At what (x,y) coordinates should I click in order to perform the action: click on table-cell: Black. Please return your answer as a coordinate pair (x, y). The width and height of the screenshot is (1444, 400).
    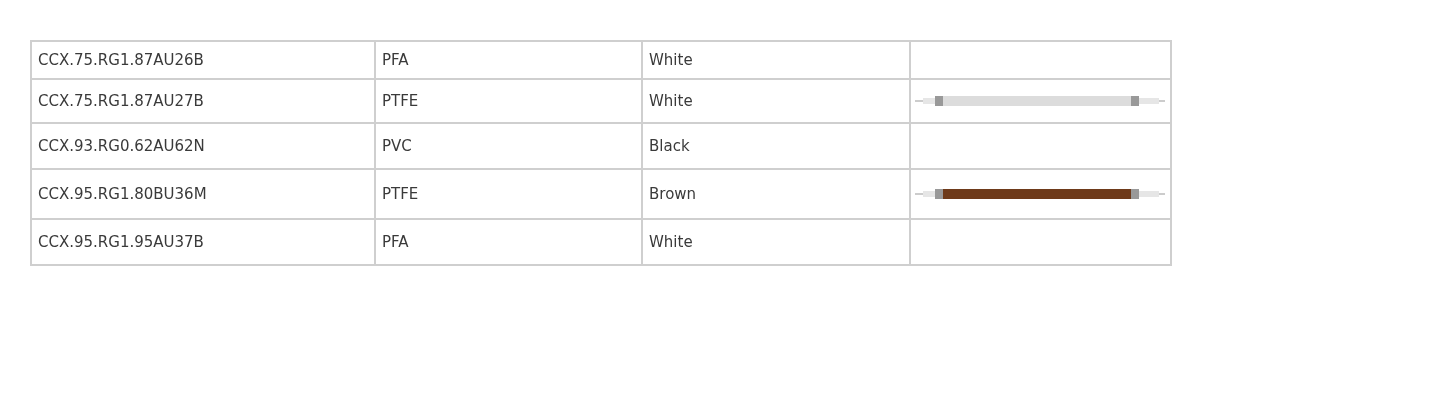
    Looking at the image, I should click on (669, 146).